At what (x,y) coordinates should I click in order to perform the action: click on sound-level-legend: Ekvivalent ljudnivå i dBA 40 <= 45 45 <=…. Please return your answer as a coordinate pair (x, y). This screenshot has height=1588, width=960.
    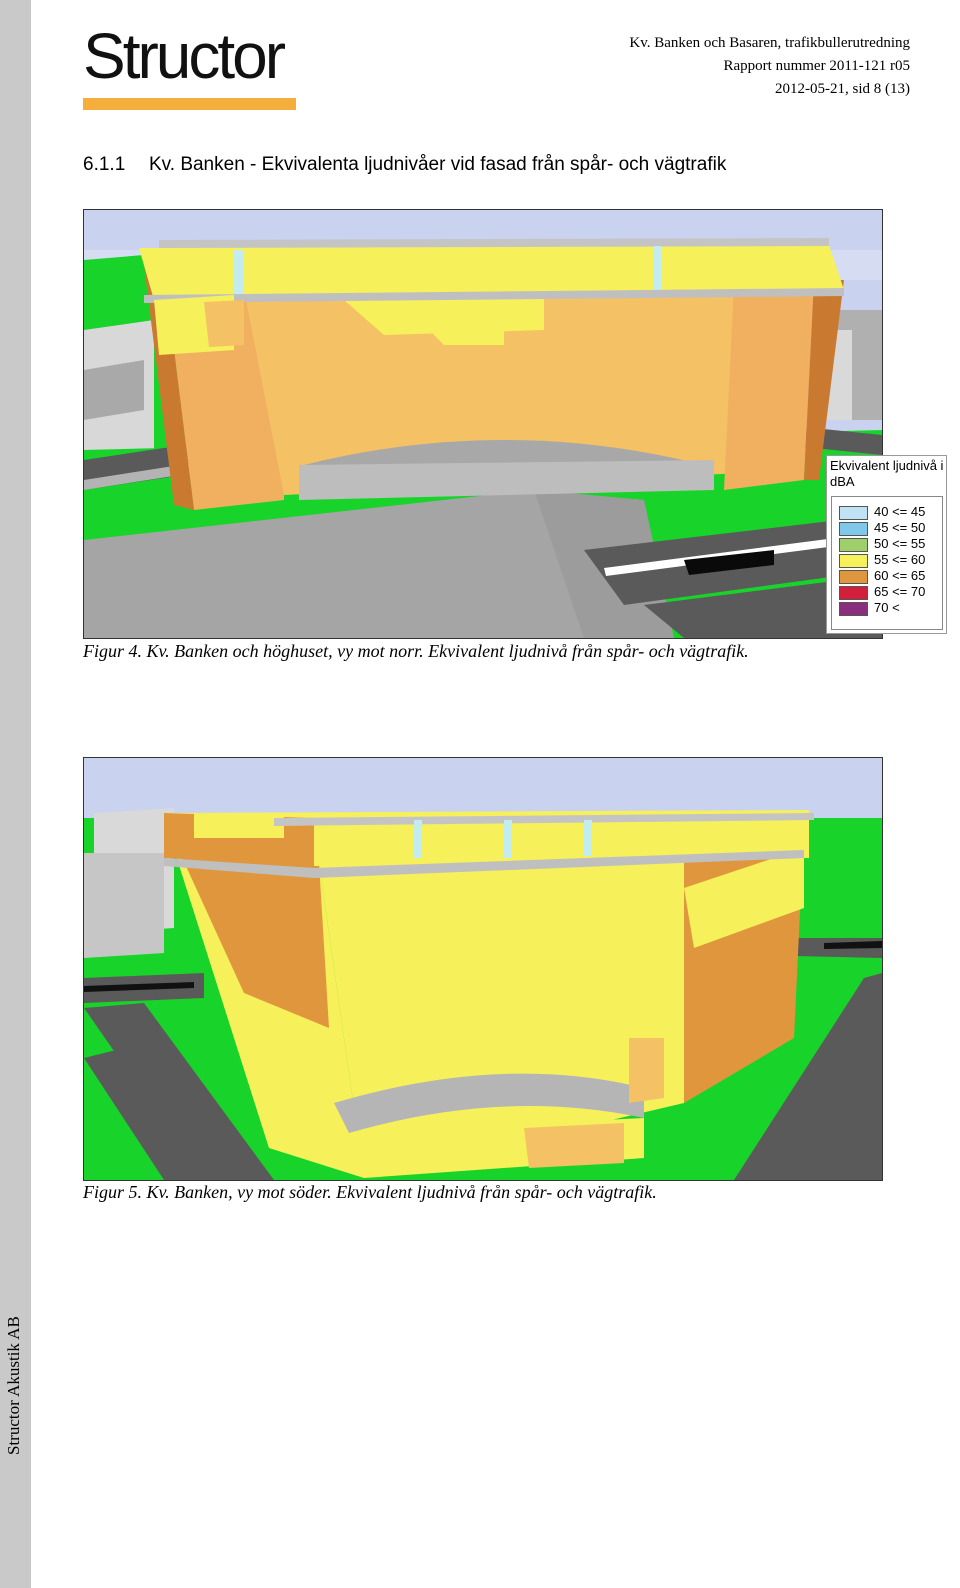
    Looking at the image, I should click on (886, 544).